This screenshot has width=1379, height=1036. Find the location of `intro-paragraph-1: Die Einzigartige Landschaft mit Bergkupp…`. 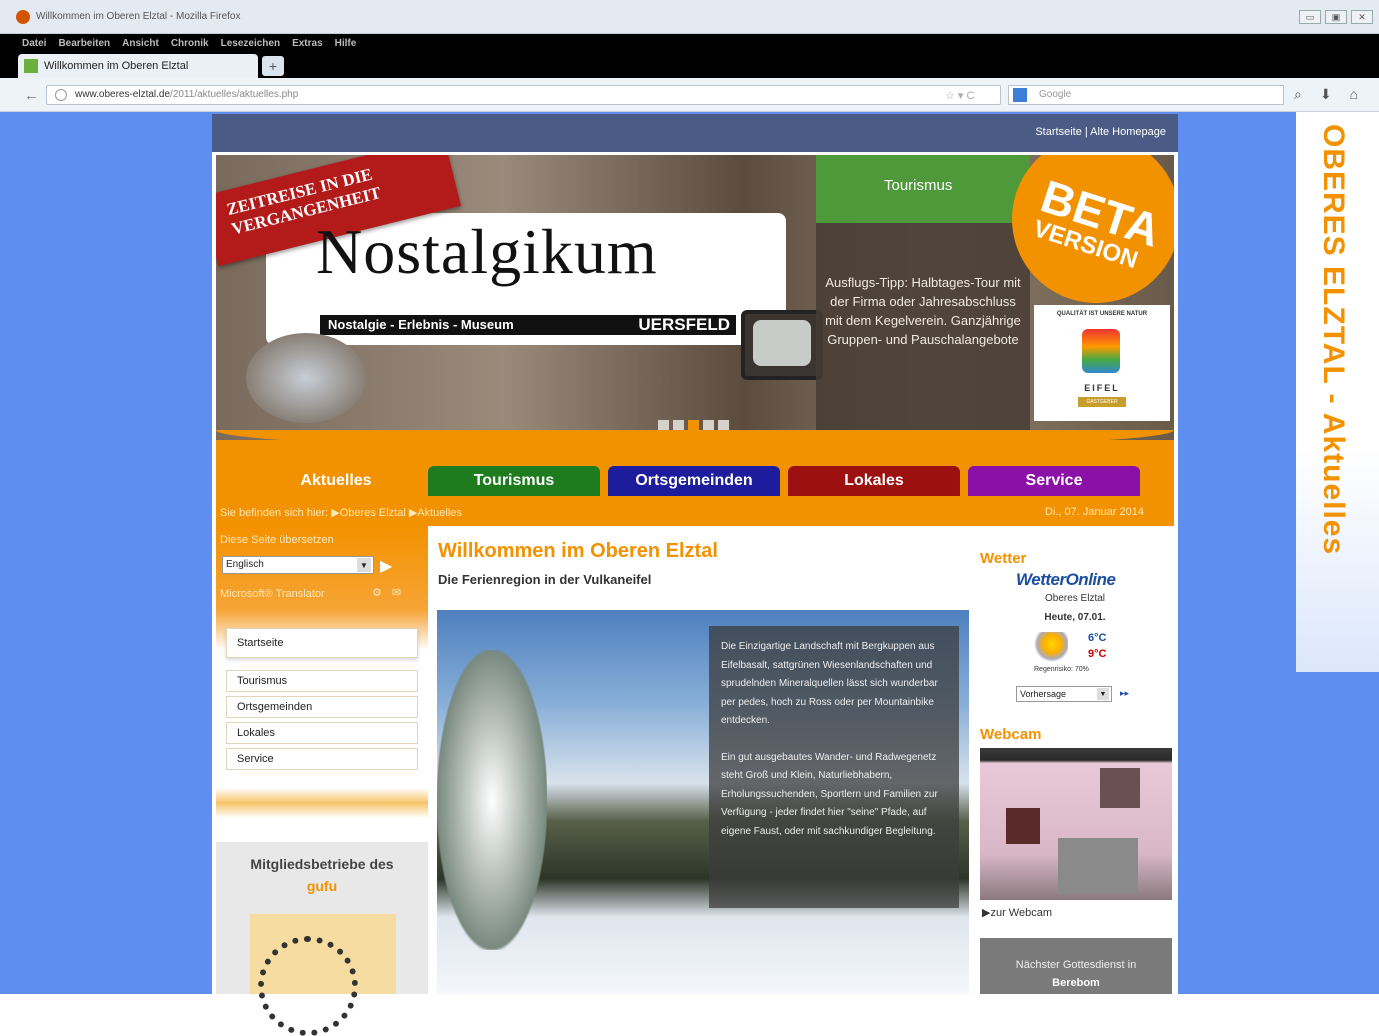

intro-paragraph-1: Die Einzigartige Landschaft mit Bergkupp… is located at coordinates (829, 683).